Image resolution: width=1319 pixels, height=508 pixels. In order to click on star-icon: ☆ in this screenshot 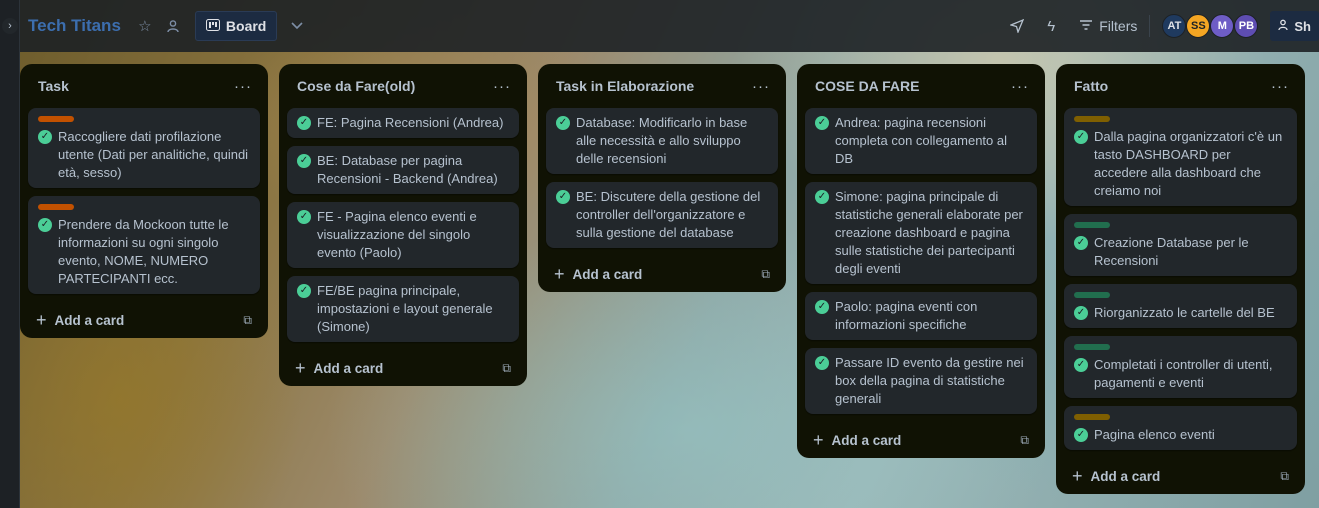, I will do `click(145, 26)`.